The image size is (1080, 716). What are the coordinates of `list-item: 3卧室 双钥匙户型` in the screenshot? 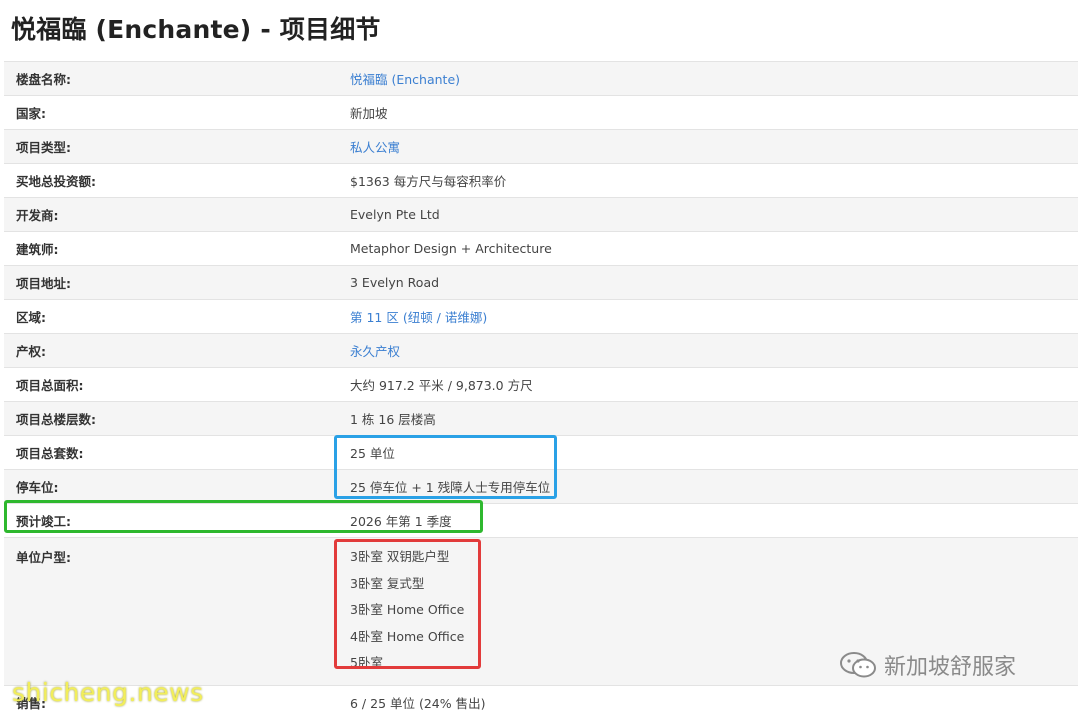 It's located at (400, 556).